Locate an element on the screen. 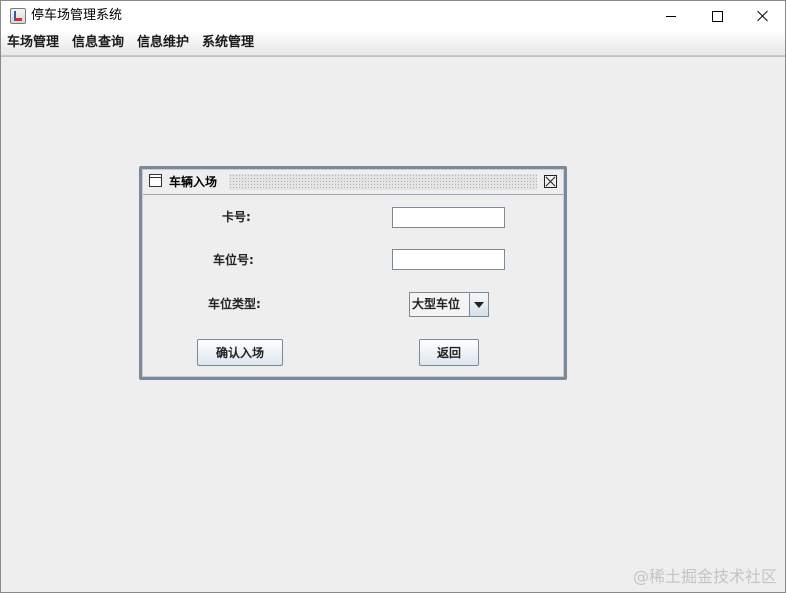 The image size is (786, 593). maximize-icon is located at coordinates (717, 16).